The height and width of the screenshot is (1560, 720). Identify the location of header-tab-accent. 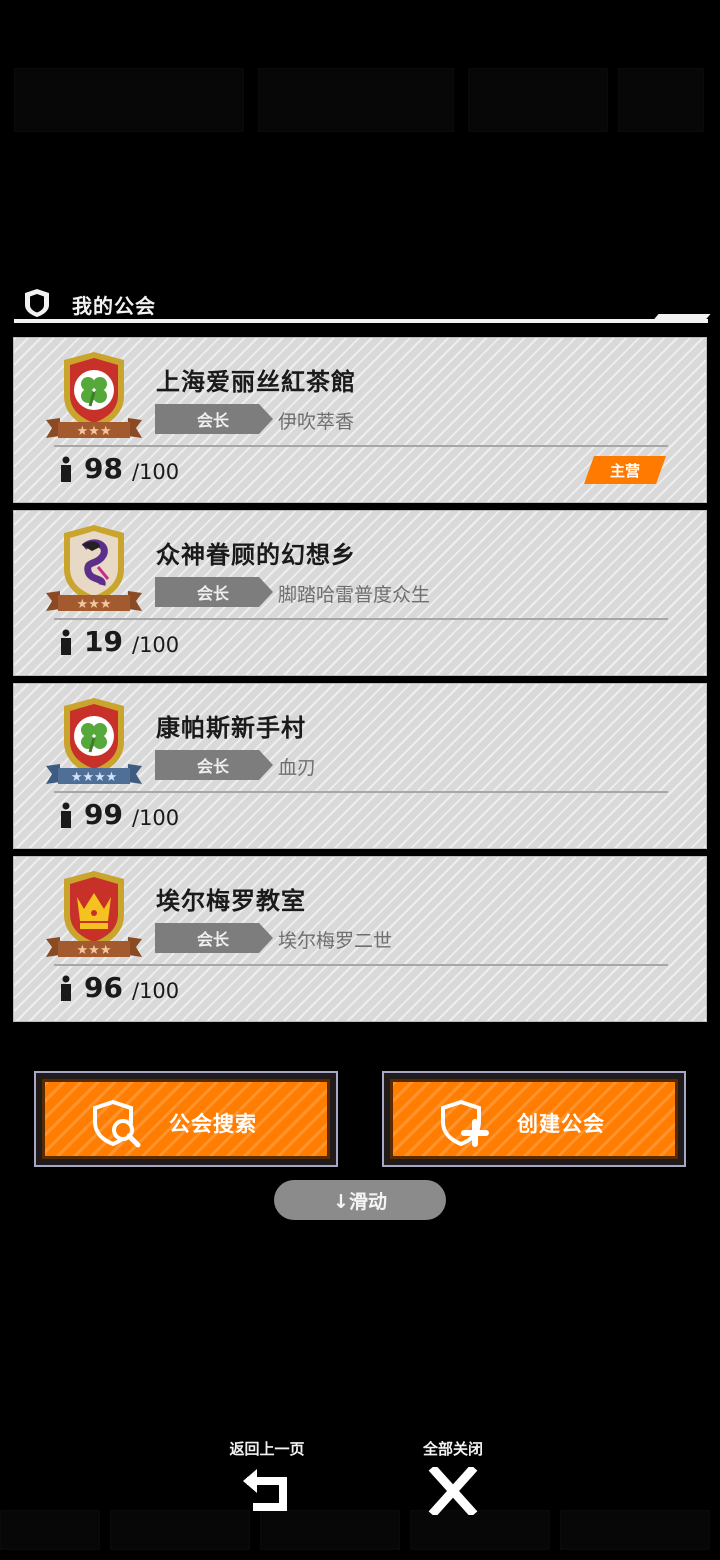
(682, 317).